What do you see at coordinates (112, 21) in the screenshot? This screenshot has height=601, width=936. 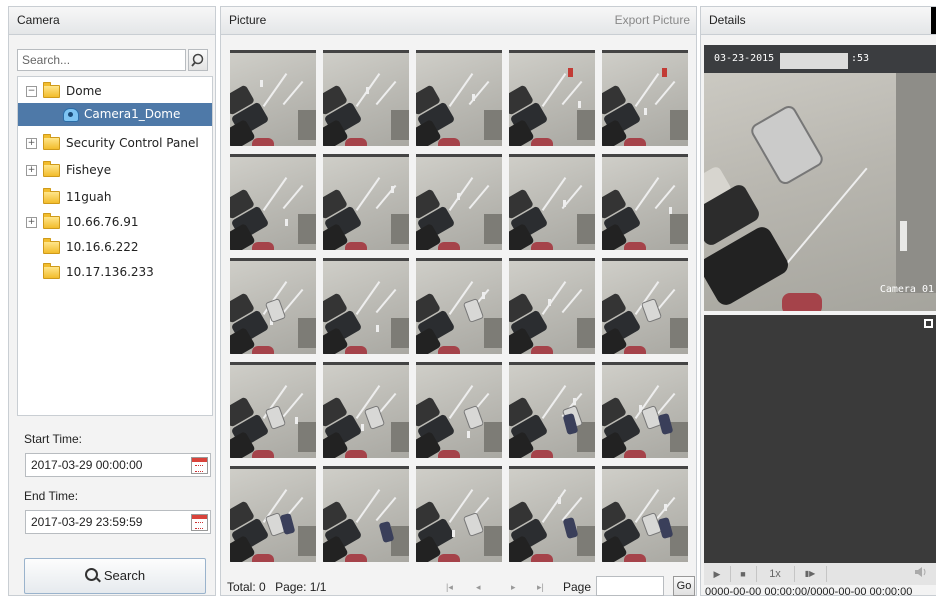 I see `camera-panel-title: Camera` at bounding box center [112, 21].